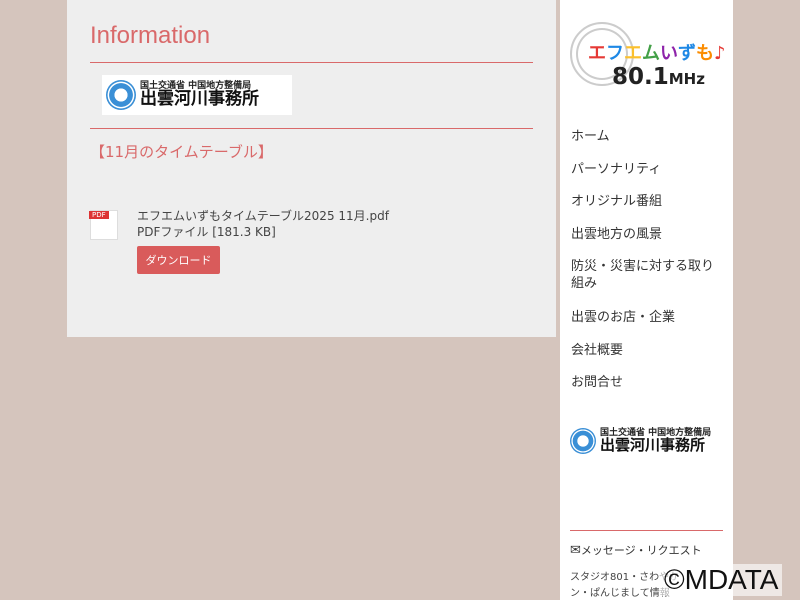 This screenshot has height=600, width=800. Describe the element at coordinates (178, 260) in the screenshot. I see `download-button: ダウンロード` at that location.